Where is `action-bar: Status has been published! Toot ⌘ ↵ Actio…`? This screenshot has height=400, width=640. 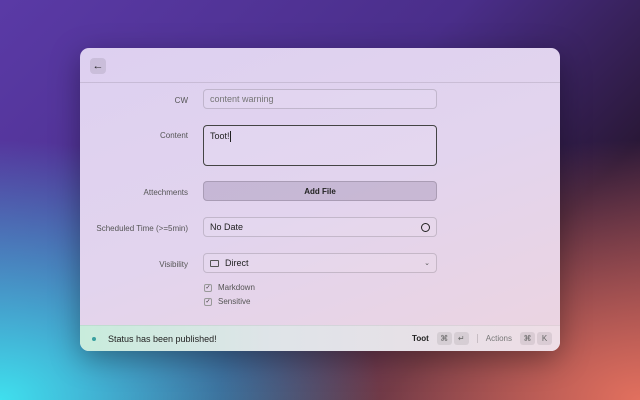
action-bar: Status has been published! Toot ⌘ ↵ Actio… is located at coordinates (320, 338).